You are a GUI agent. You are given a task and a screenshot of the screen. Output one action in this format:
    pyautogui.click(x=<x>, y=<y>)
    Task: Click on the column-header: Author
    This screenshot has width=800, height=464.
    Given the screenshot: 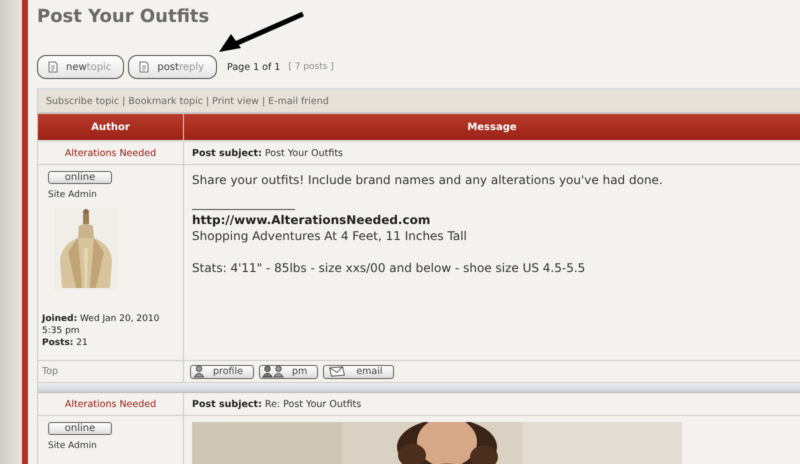 What is the action you would take?
    pyautogui.click(x=111, y=127)
    